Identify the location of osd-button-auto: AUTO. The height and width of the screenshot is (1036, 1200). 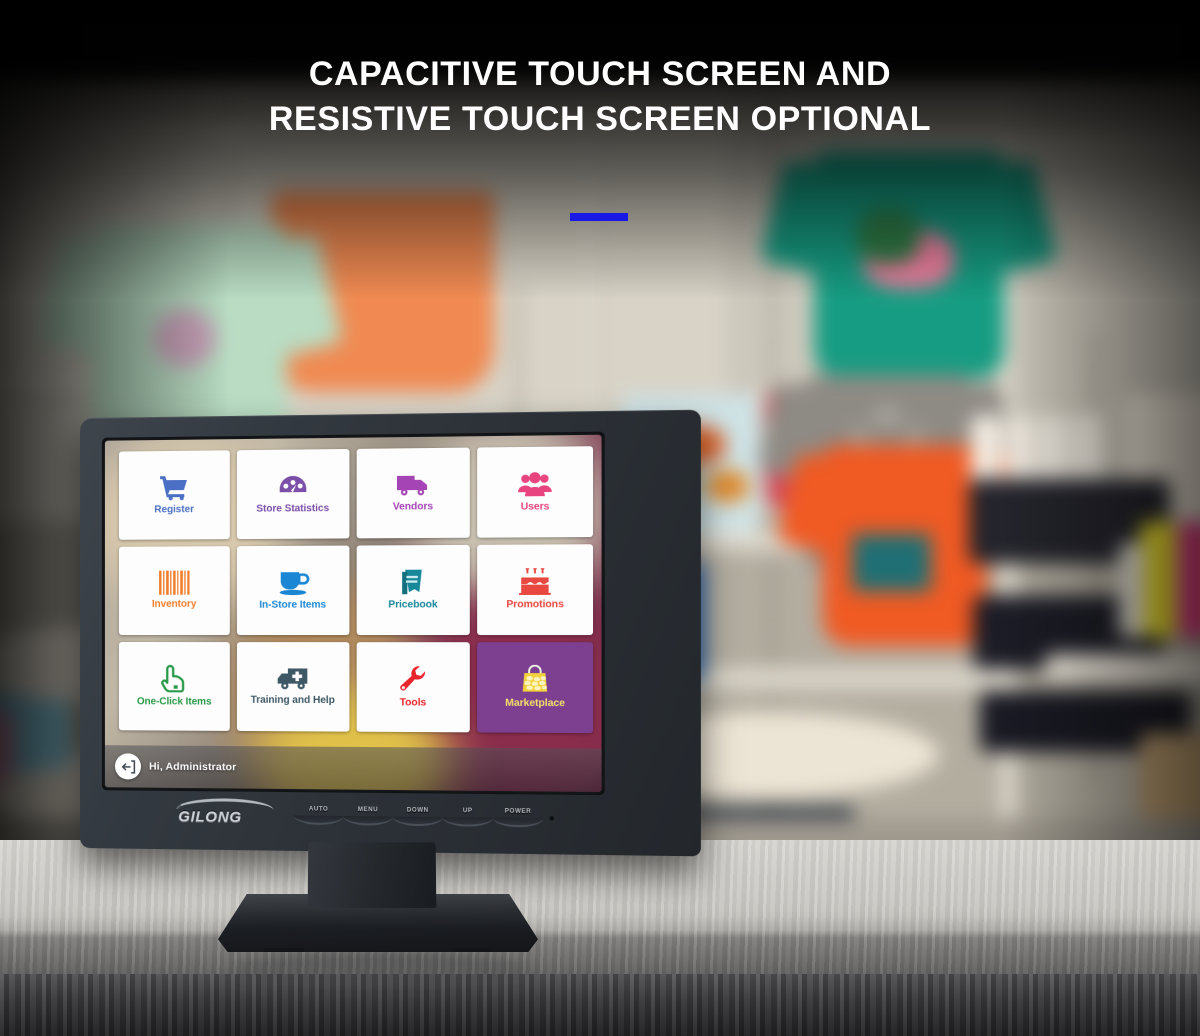
(319, 816).